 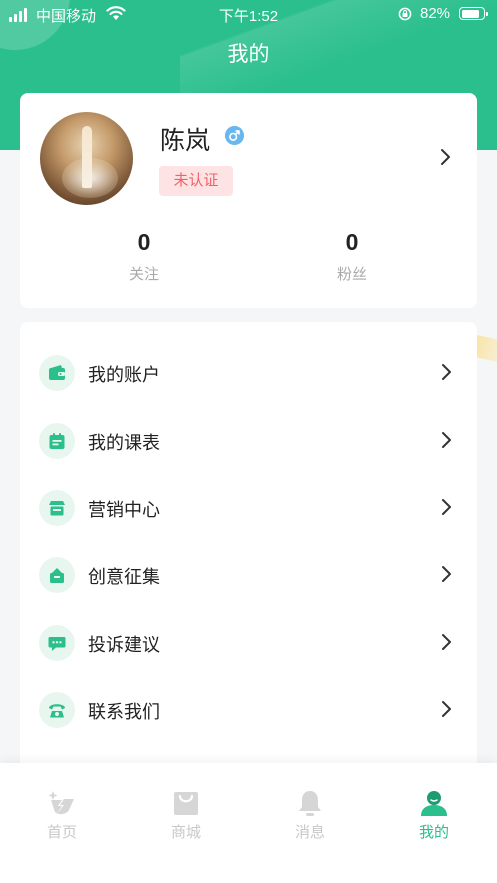 I want to click on page-title: 我的, so click(x=248, y=54).